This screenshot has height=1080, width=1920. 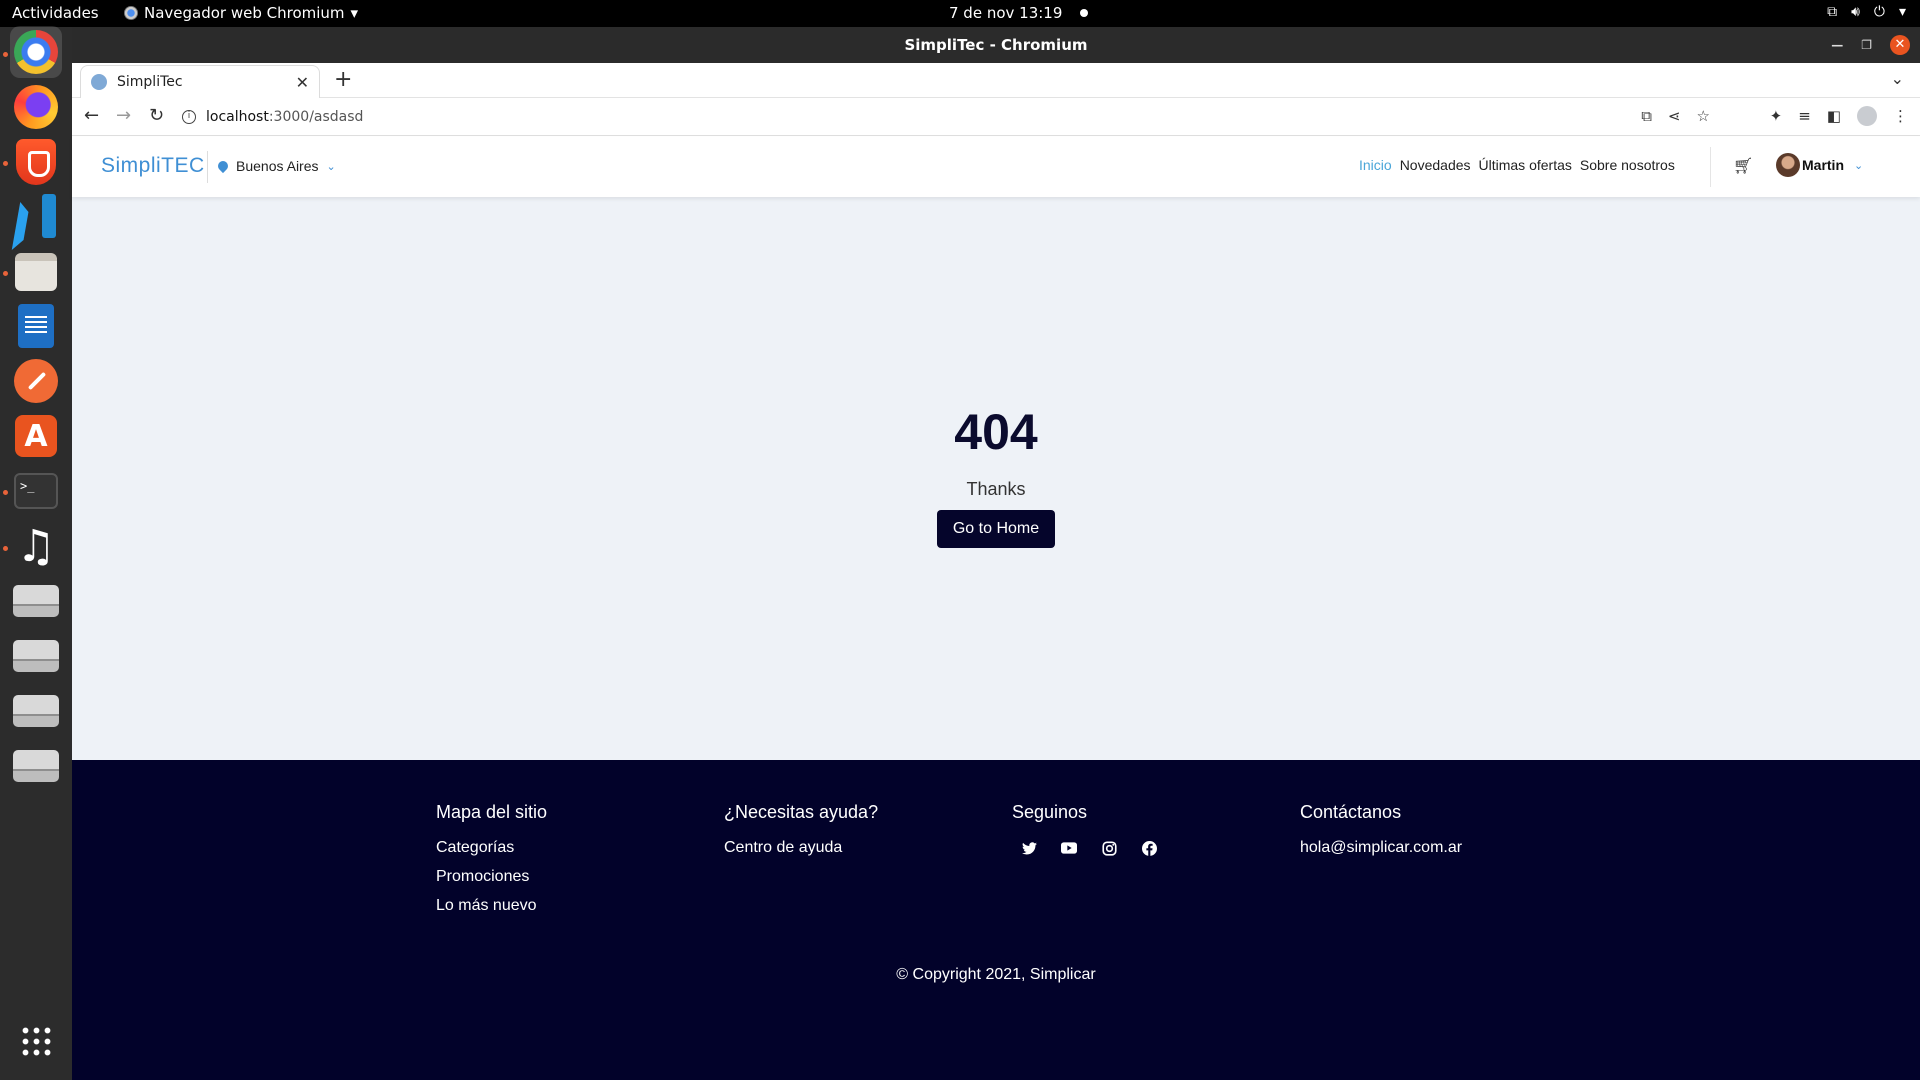 What do you see at coordinates (1743, 166) in the screenshot?
I see `cart-icon: 🛒︎` at bounding box center [1743, 166].